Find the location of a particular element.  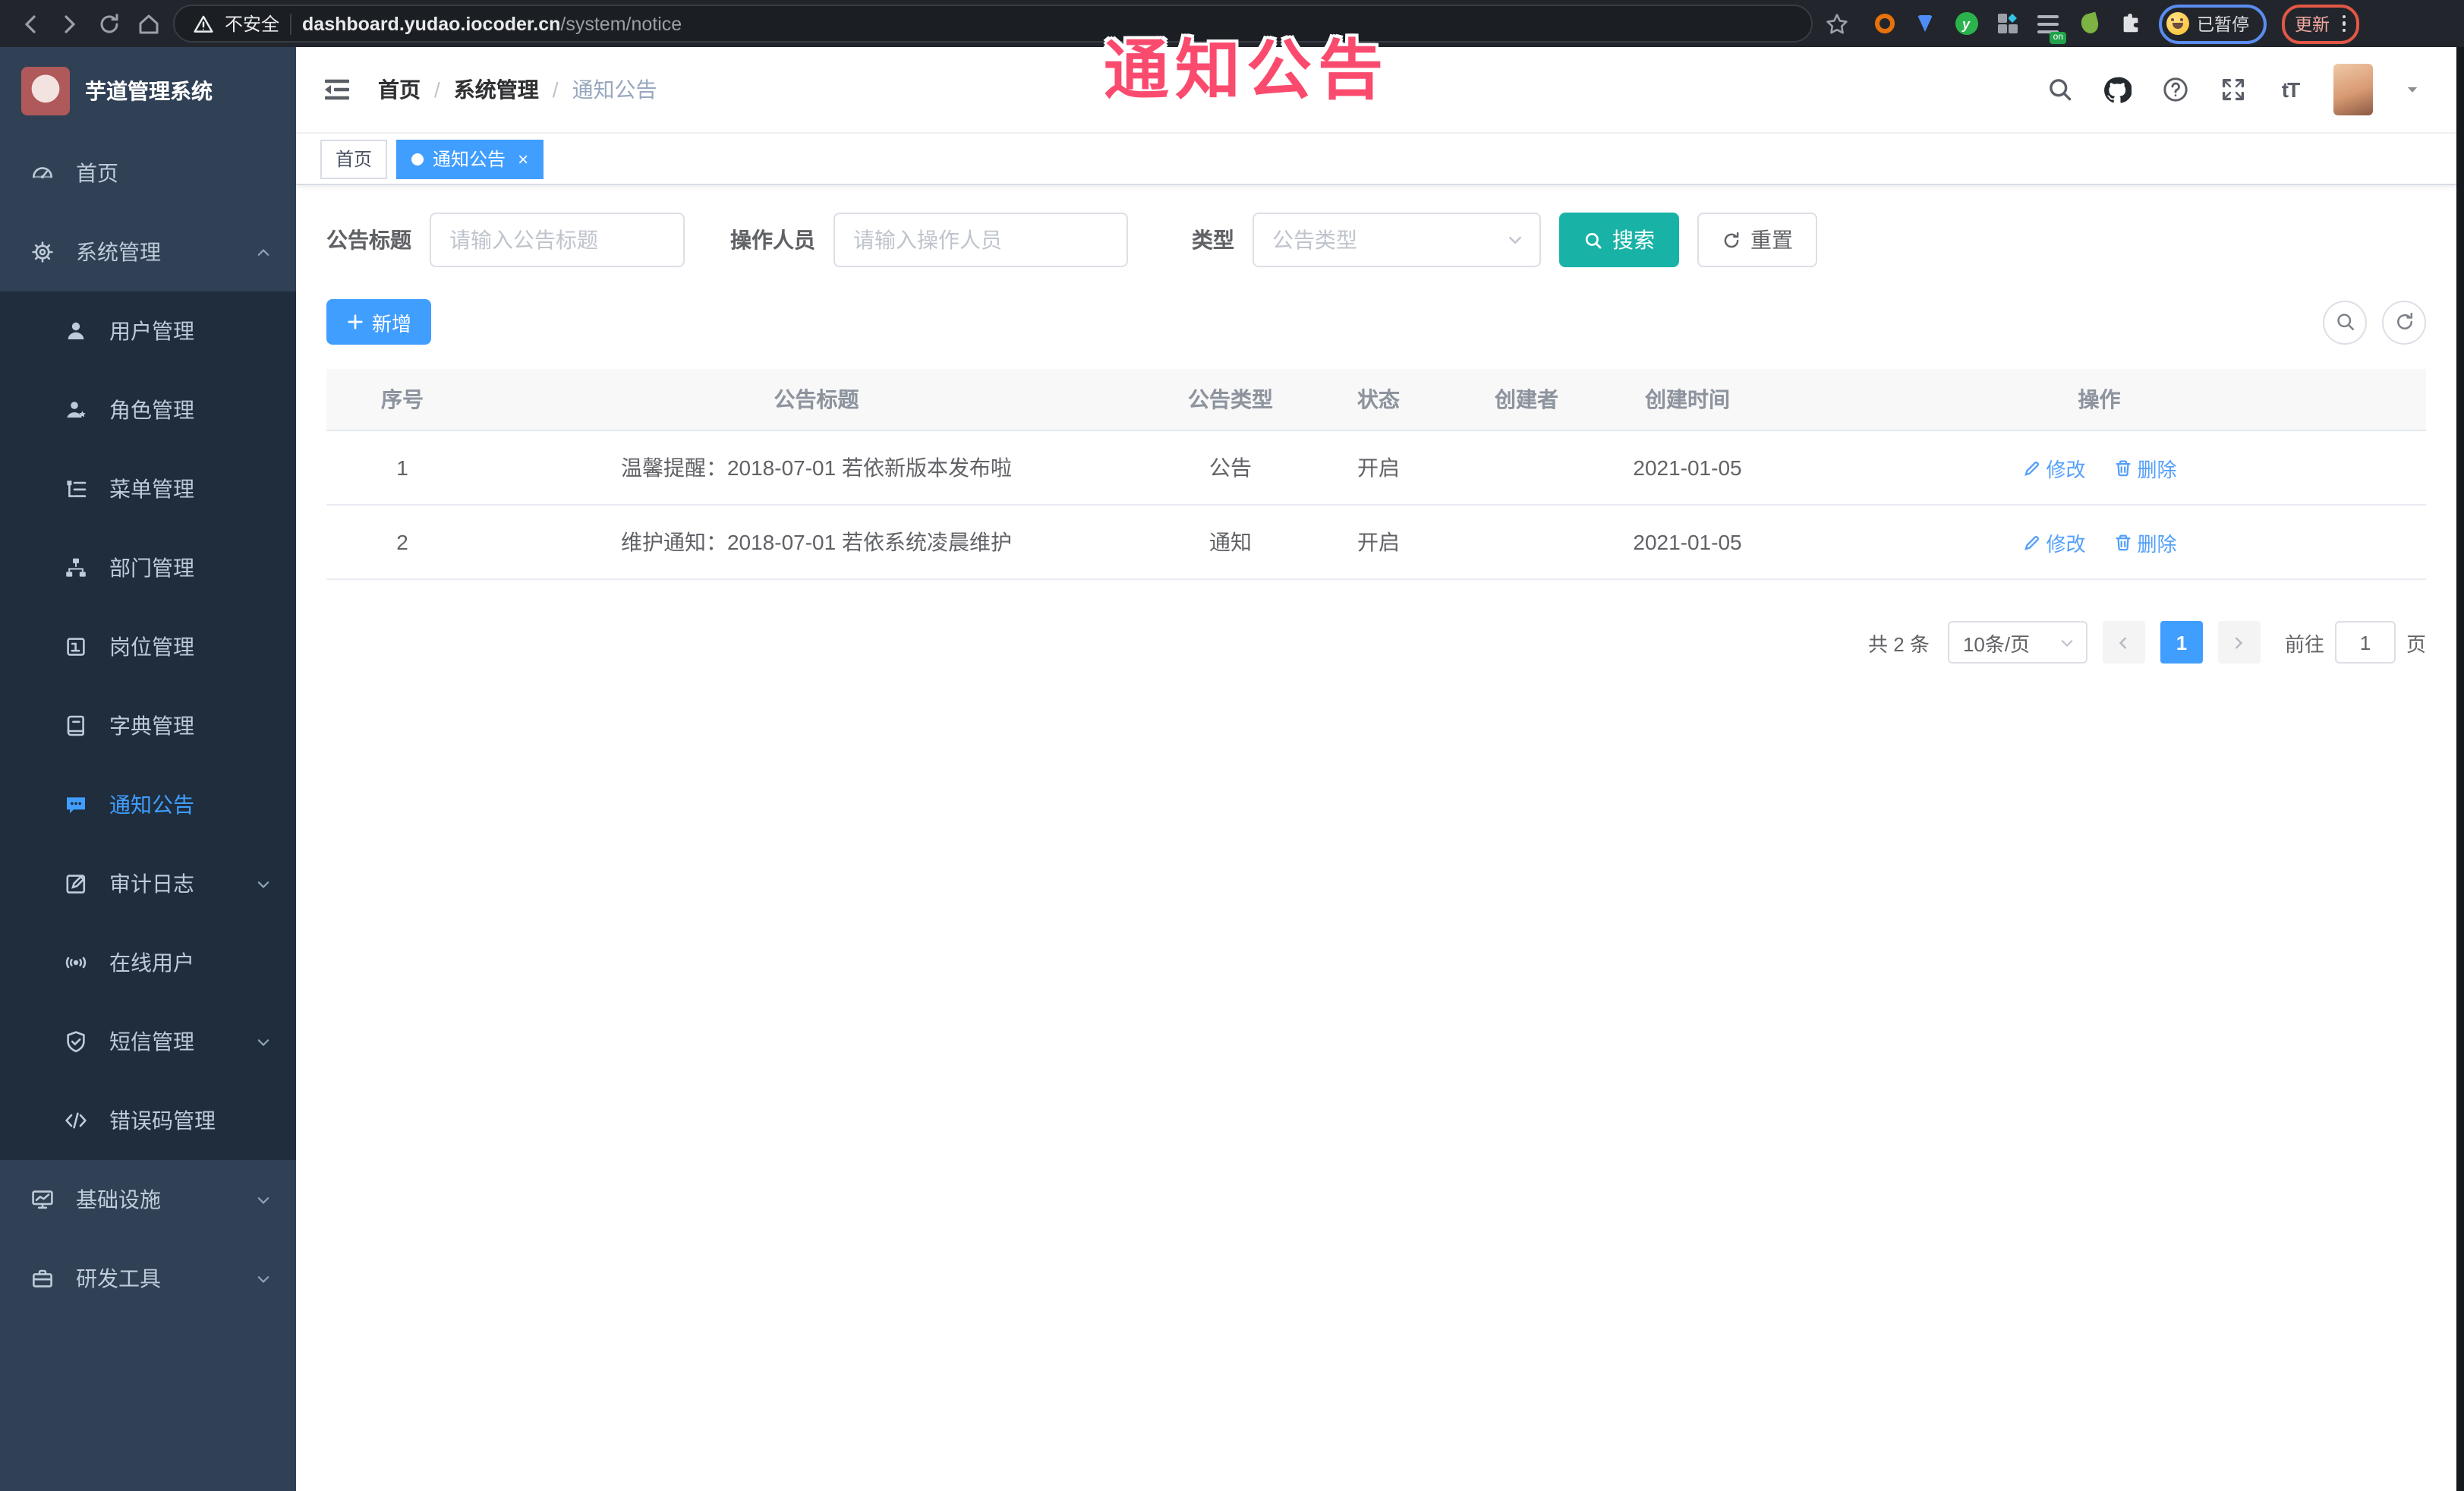

sidebar-item-roles: 角色管理 is located at coordinates (148, 409).